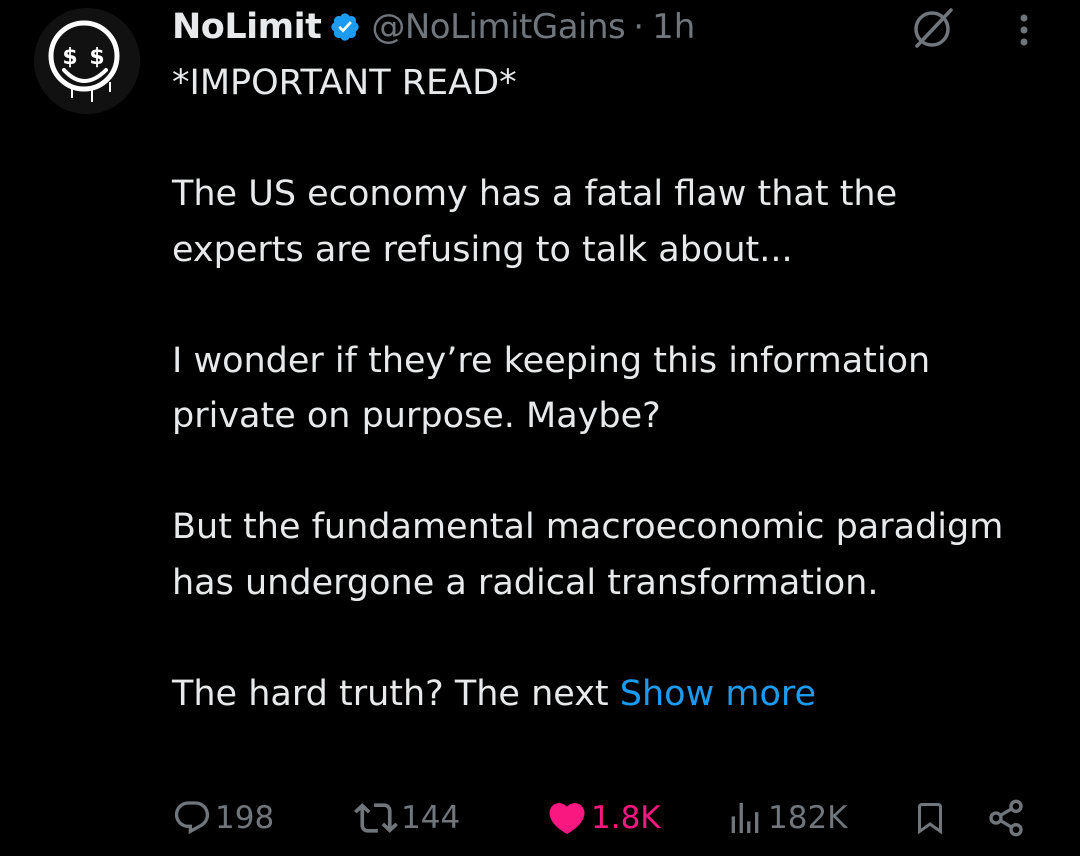  Describe the element at coordinates (626, 818) in the screenshot. I see `like-count: 1.8K` at that location.